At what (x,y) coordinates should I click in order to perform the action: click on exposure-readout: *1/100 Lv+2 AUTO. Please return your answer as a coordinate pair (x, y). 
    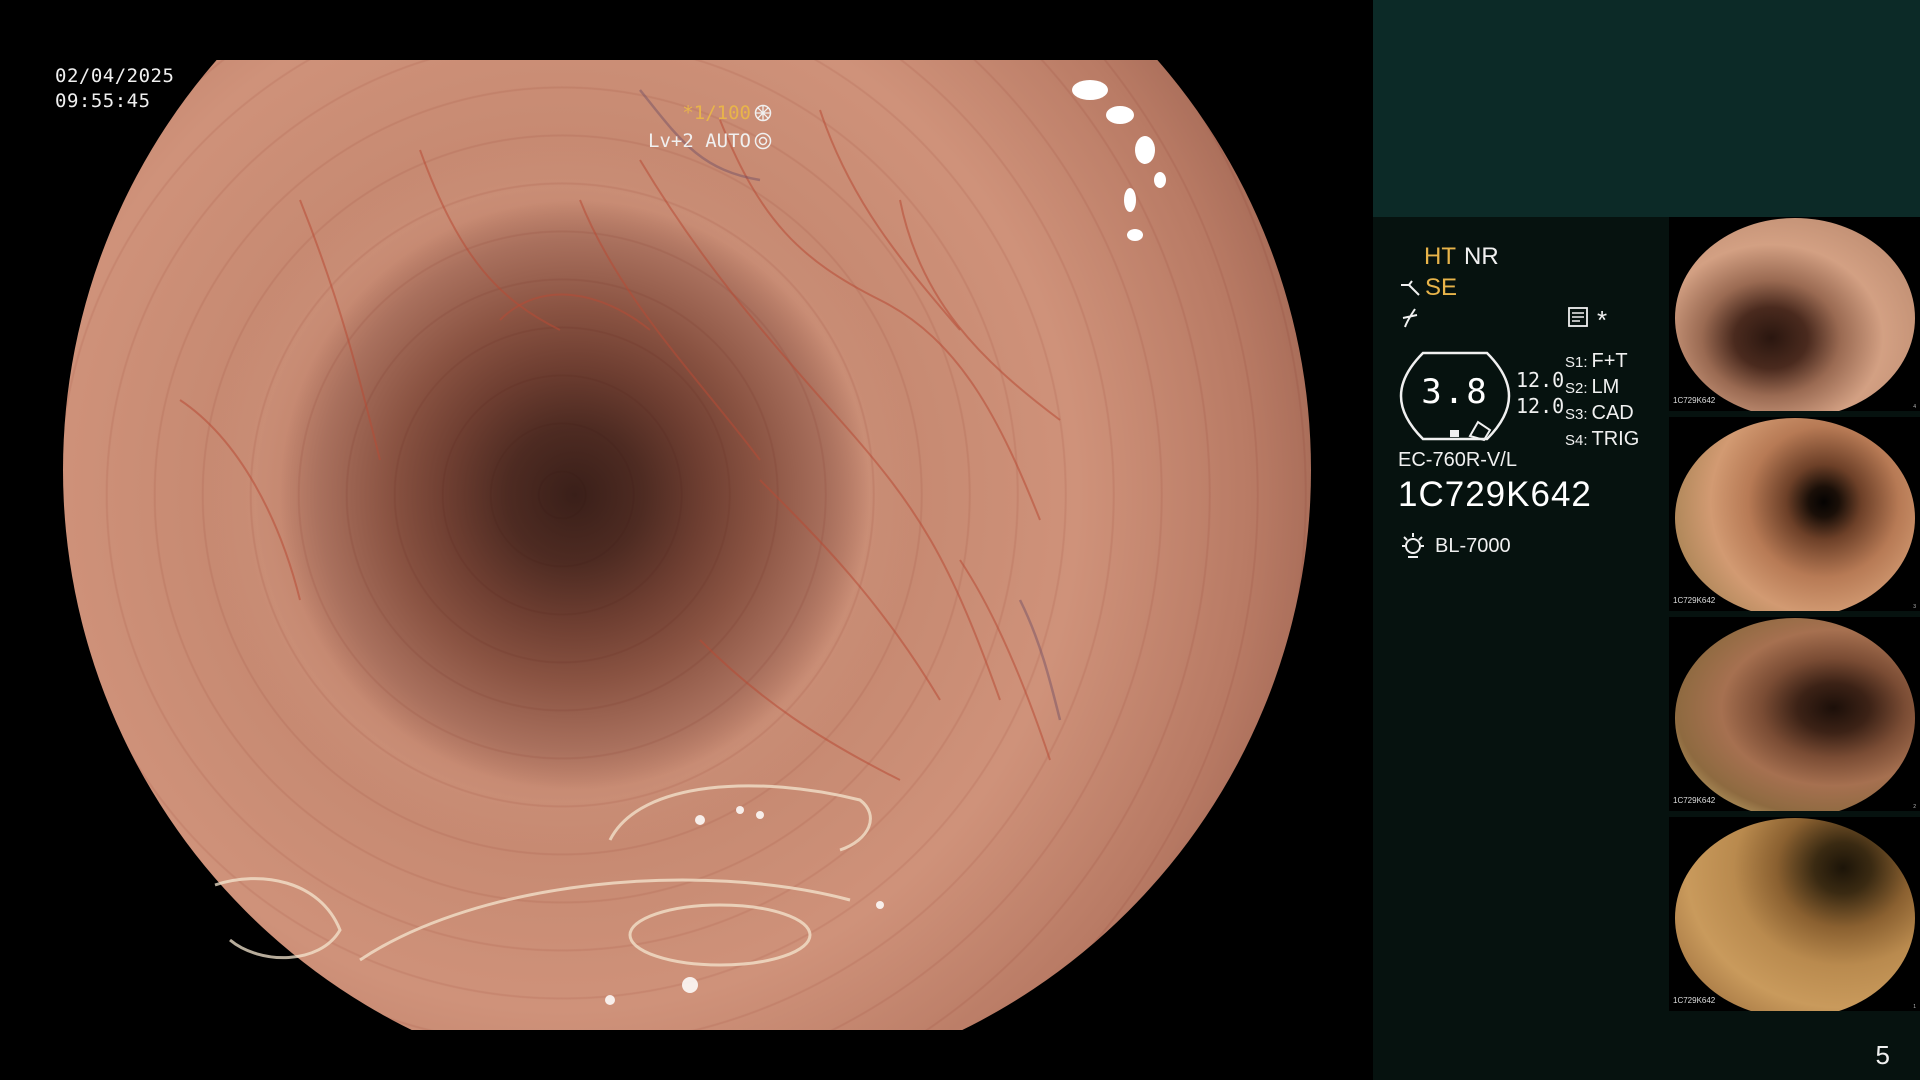
    Looking at the image, I should click on (710, 127).